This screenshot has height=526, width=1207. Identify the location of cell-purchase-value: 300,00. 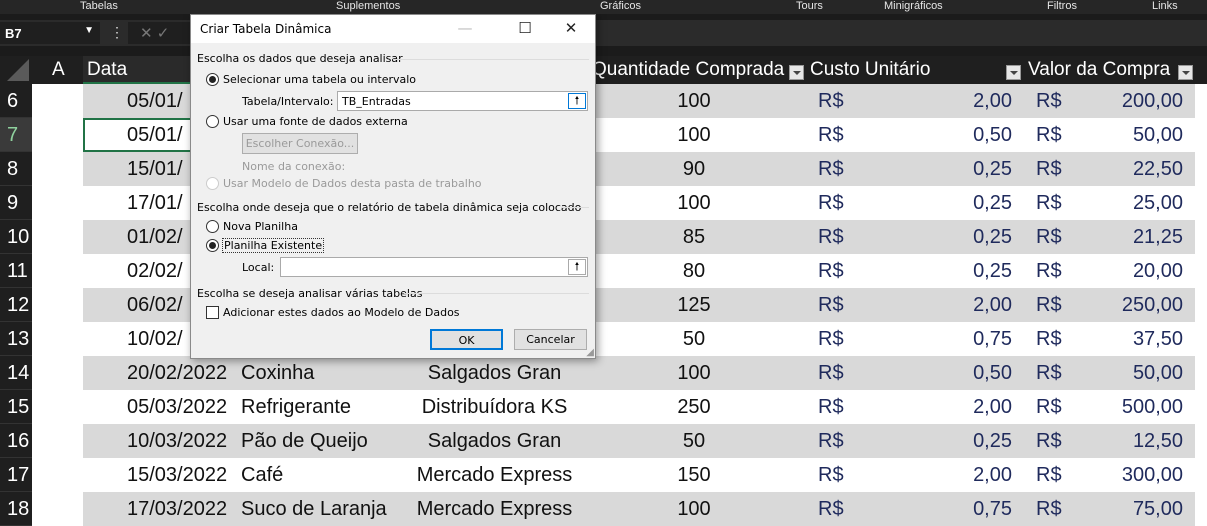
(1131, 475).